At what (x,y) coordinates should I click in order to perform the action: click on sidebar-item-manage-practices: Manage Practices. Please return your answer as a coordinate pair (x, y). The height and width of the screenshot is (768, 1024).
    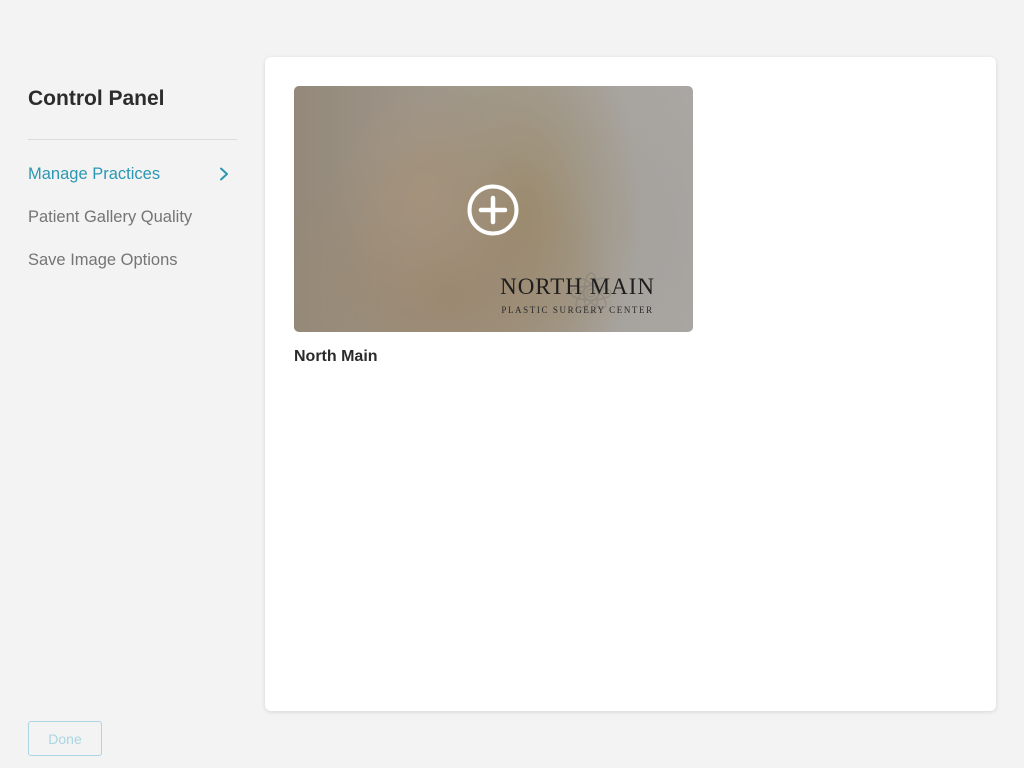
    Looking at the image, I should click on (132, 181).